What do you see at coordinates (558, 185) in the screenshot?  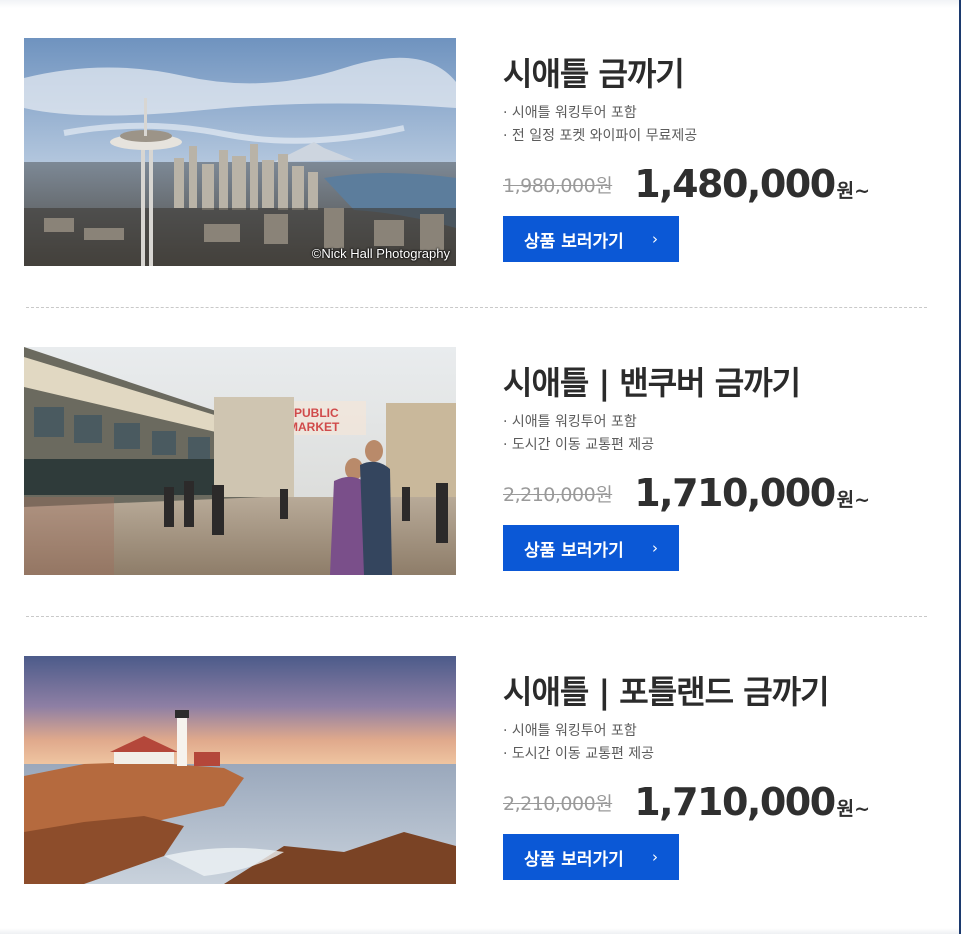 I see `original-price: 1,980,000원` at bounding box center [558, 185].